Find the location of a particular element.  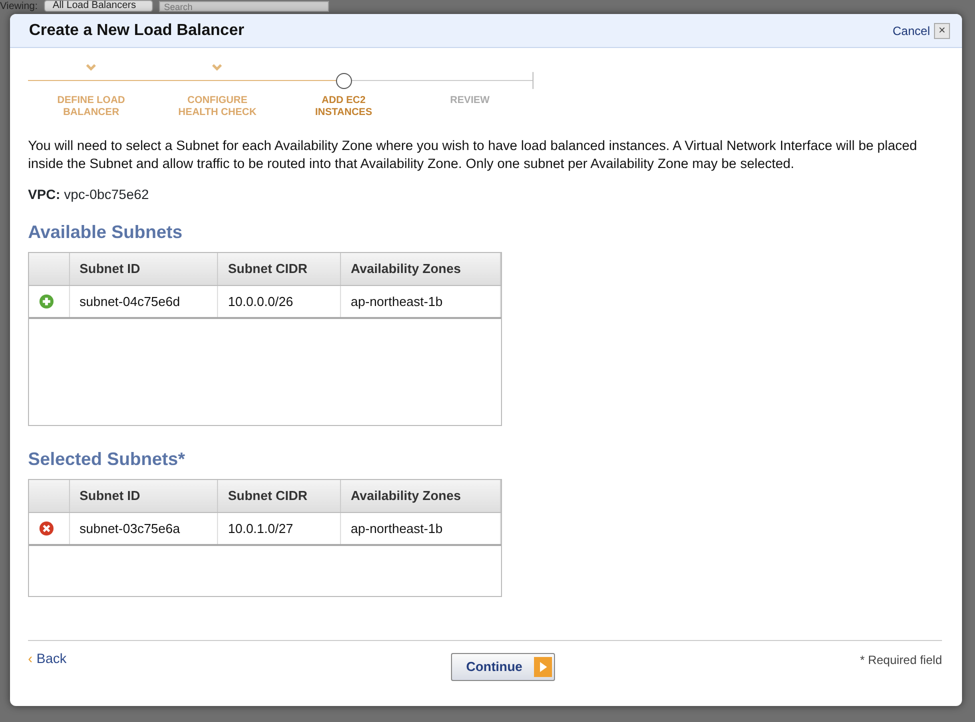

vpc-value: vpc-0bc75e62 is located at coordinates (106, 194).